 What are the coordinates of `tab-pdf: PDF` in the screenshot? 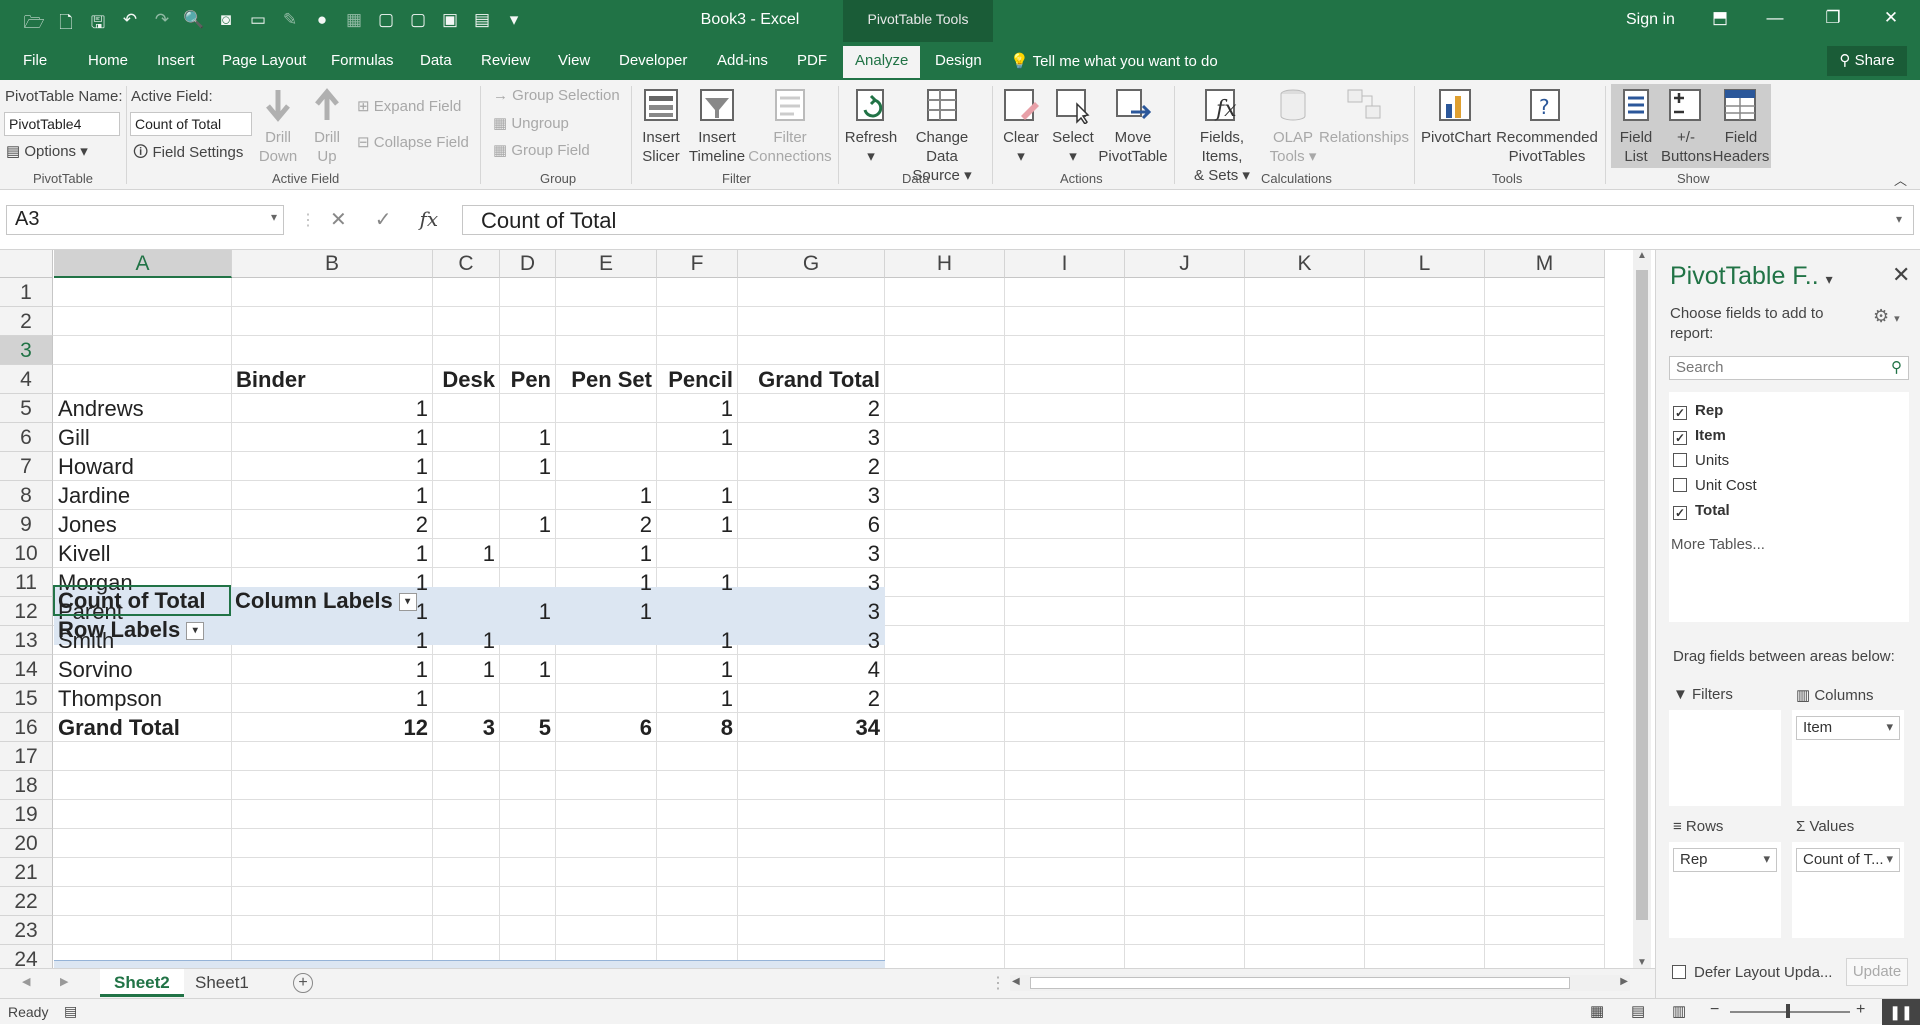 It's located at (812, 60).